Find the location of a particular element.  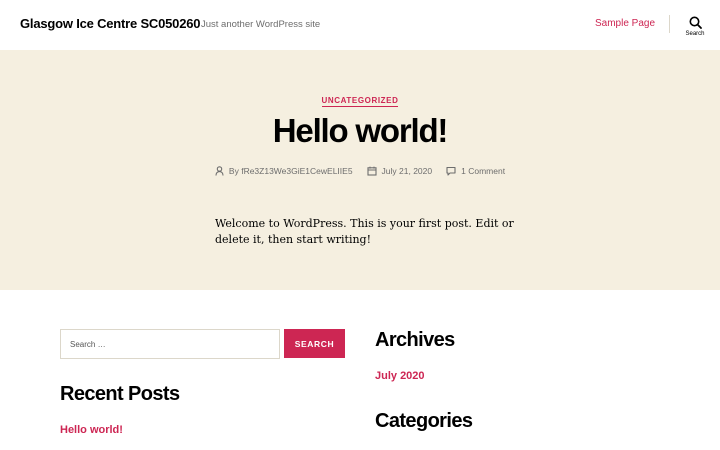

search-toggle-button: Search is located at coordinates (695, 31).